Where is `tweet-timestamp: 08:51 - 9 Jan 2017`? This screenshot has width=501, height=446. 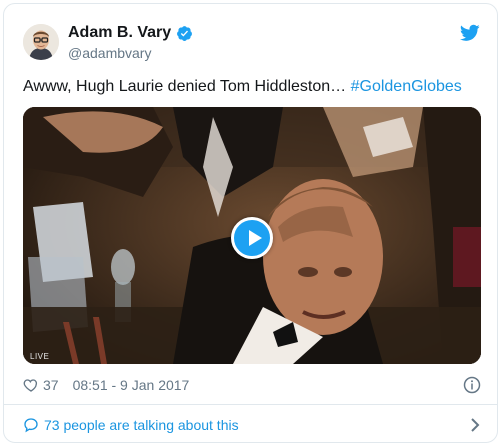
tweet-timestamp: 08:51 - 9 Jan 2017 is located at coordinates (131, 385).